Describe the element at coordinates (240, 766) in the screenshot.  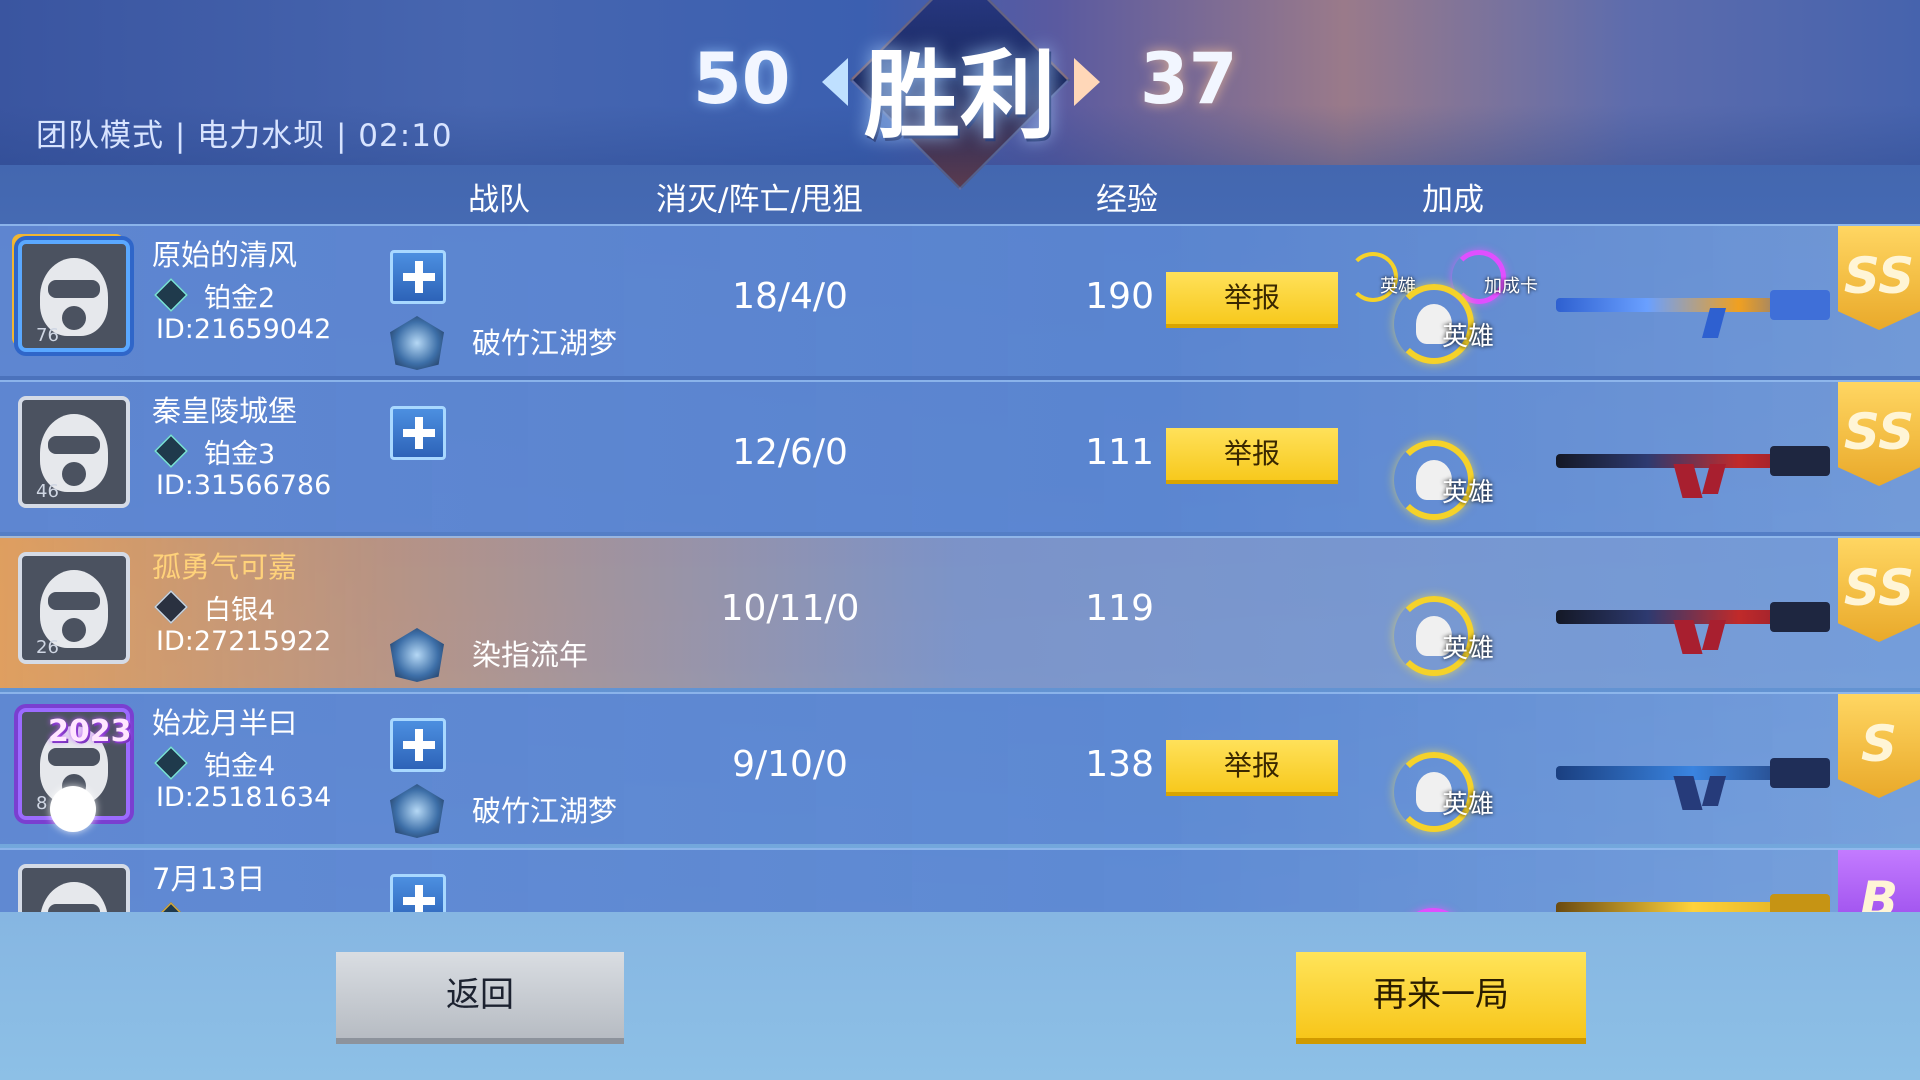
I see `player-rank: 铂金4` at that location.